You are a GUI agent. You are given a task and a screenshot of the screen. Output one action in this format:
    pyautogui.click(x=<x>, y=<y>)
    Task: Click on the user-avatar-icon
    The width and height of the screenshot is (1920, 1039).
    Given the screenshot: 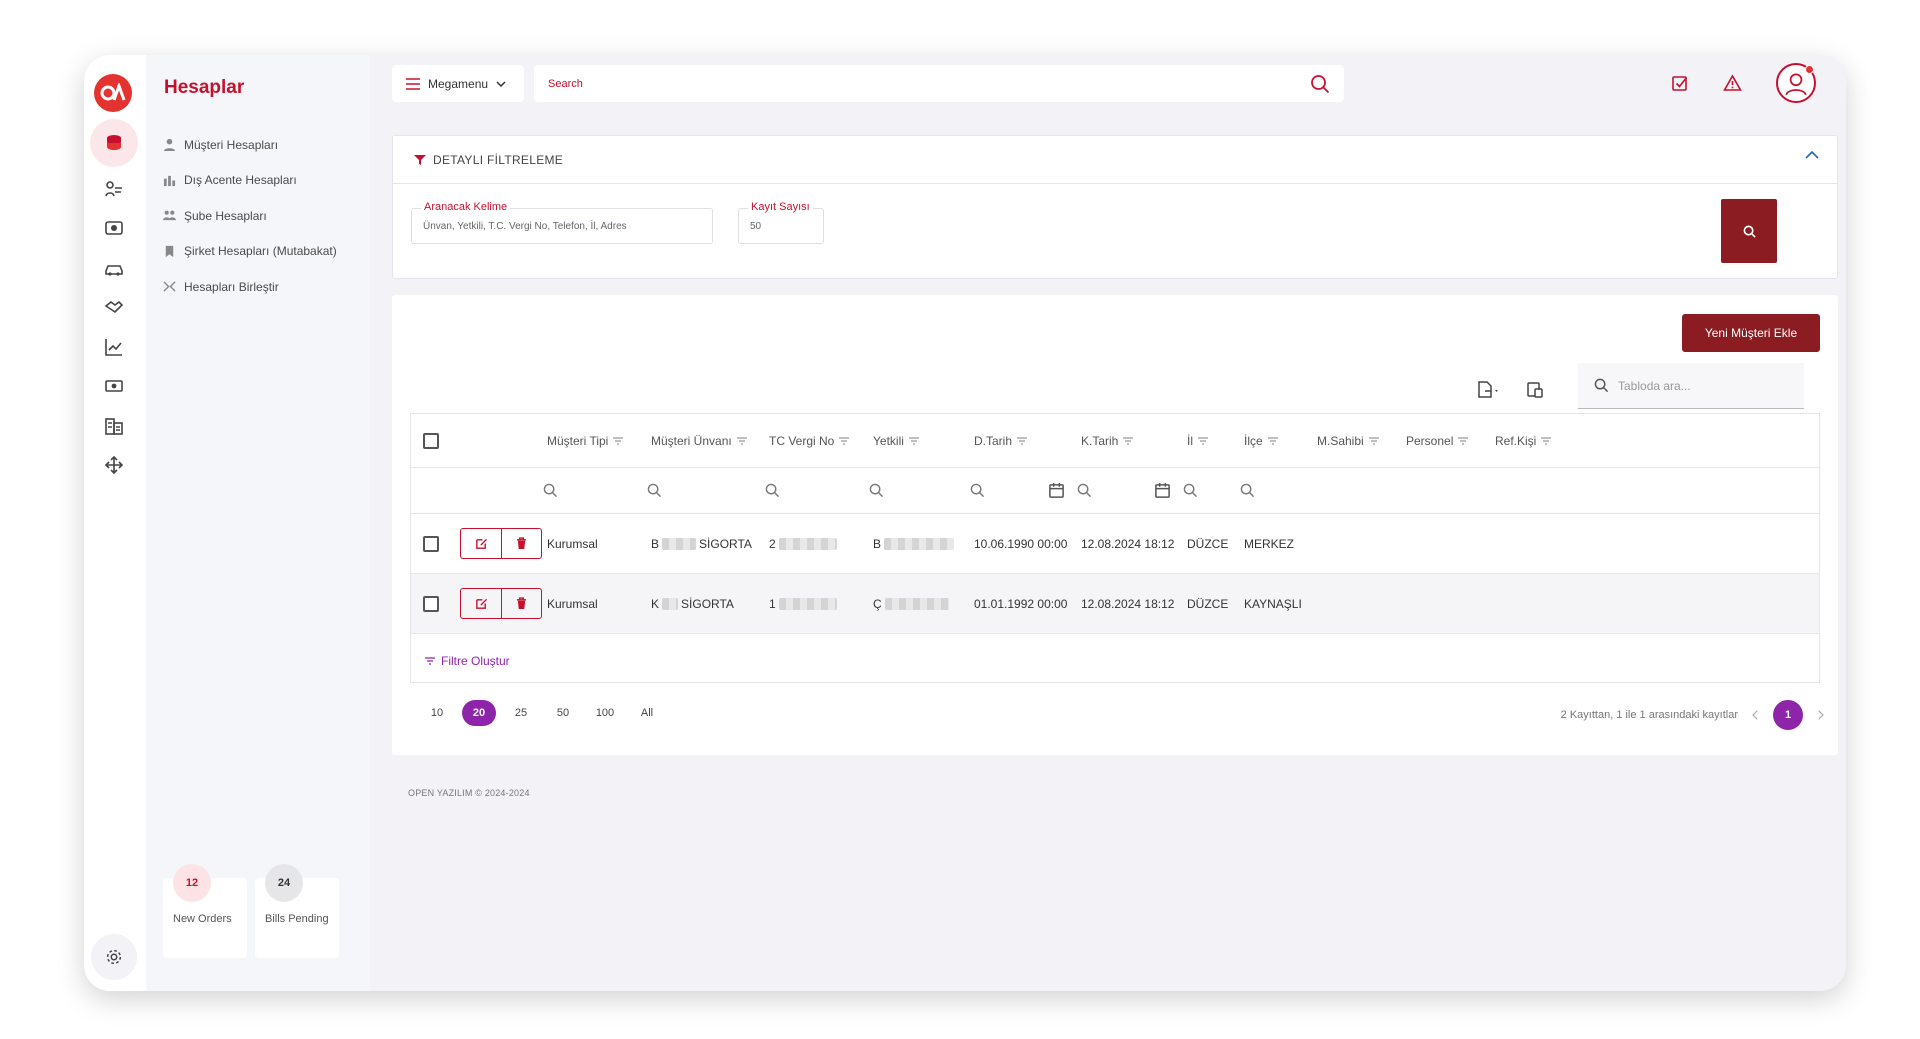 What is the action you would take?
    pyautogui.click(x=1796, y=84)
    